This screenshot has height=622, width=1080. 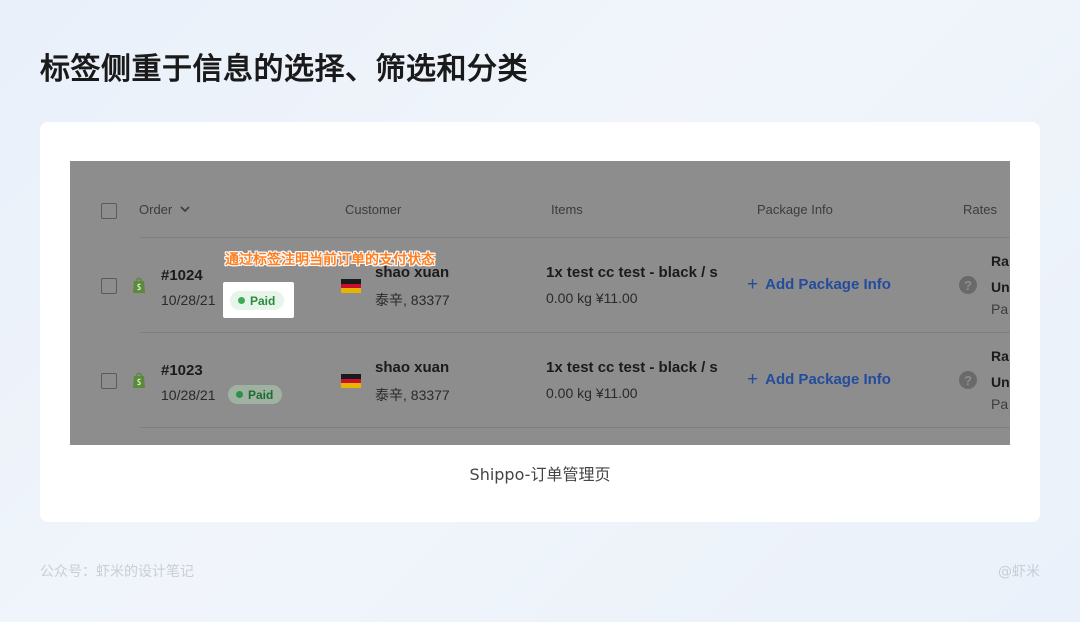 I want to click on status-badge: Paid, so click(x=255, y=394).